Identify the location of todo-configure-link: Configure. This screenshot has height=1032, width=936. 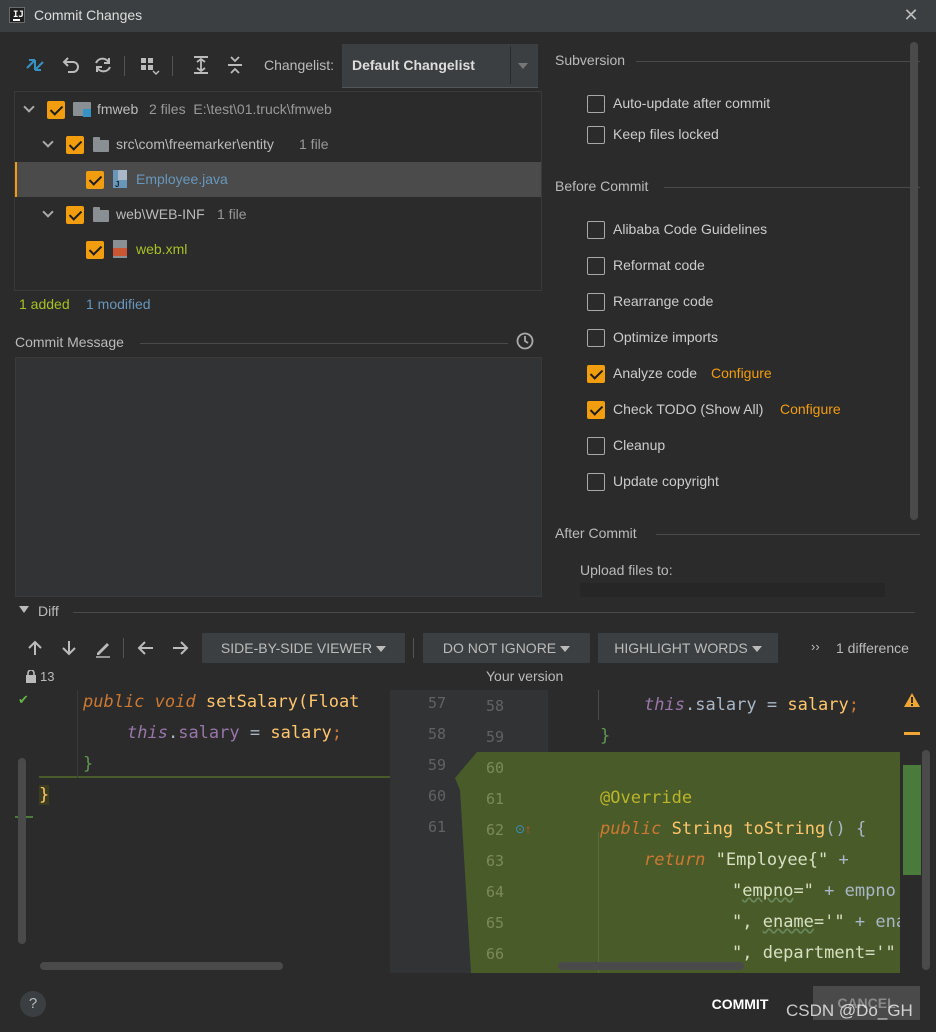
(810, 409).